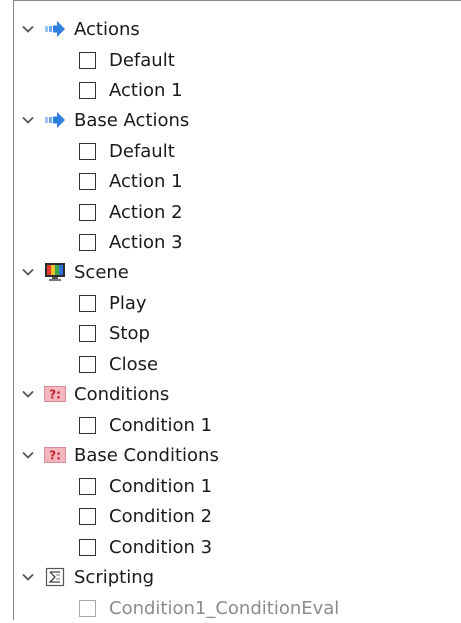  What do you see at coordinates (71, 272) in the screenshot?
I see `tree-group-scene: Scene` at bounding box center [71, 272].